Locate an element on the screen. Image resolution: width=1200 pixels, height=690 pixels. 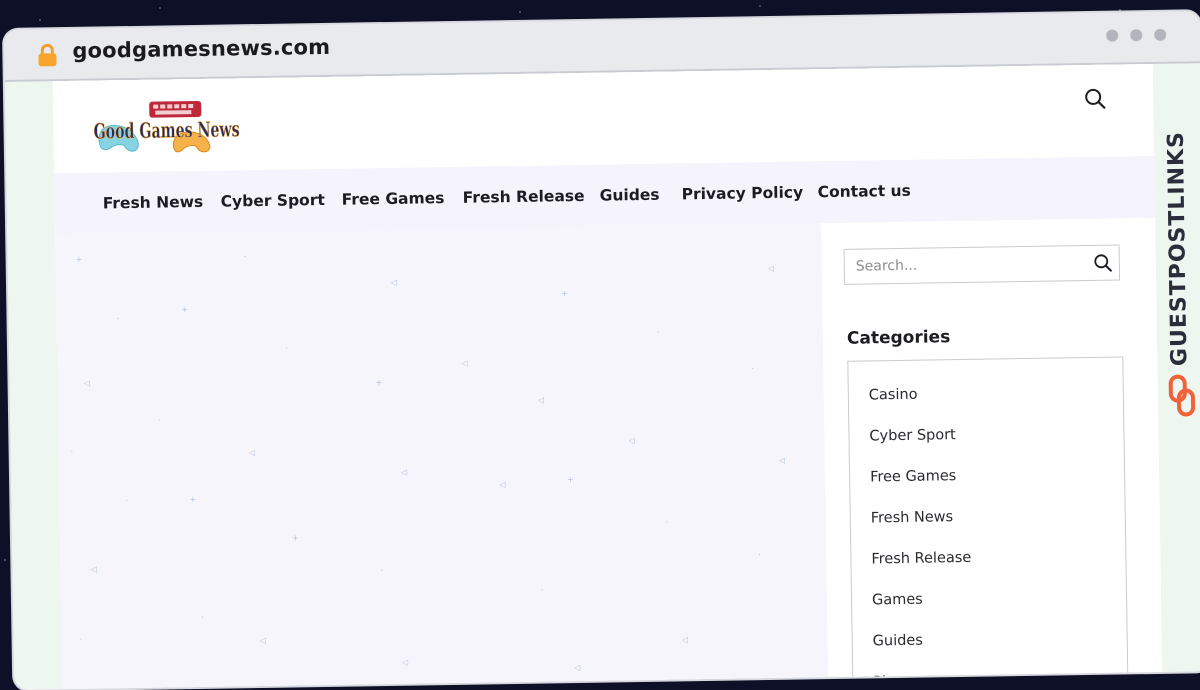
sidebar-search is located at coordinates (982, 264).